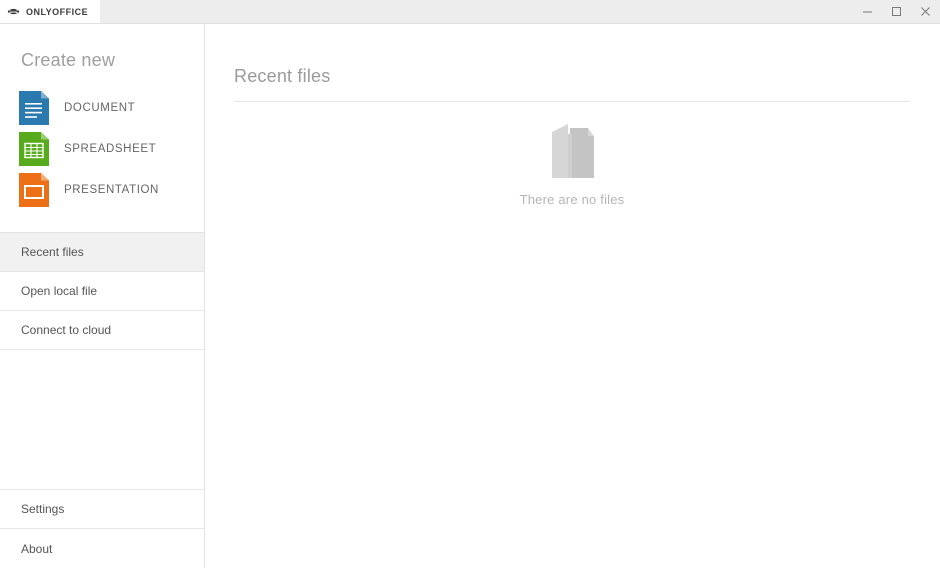  I want to click on empty-state: There are no files, so click(572, 163).